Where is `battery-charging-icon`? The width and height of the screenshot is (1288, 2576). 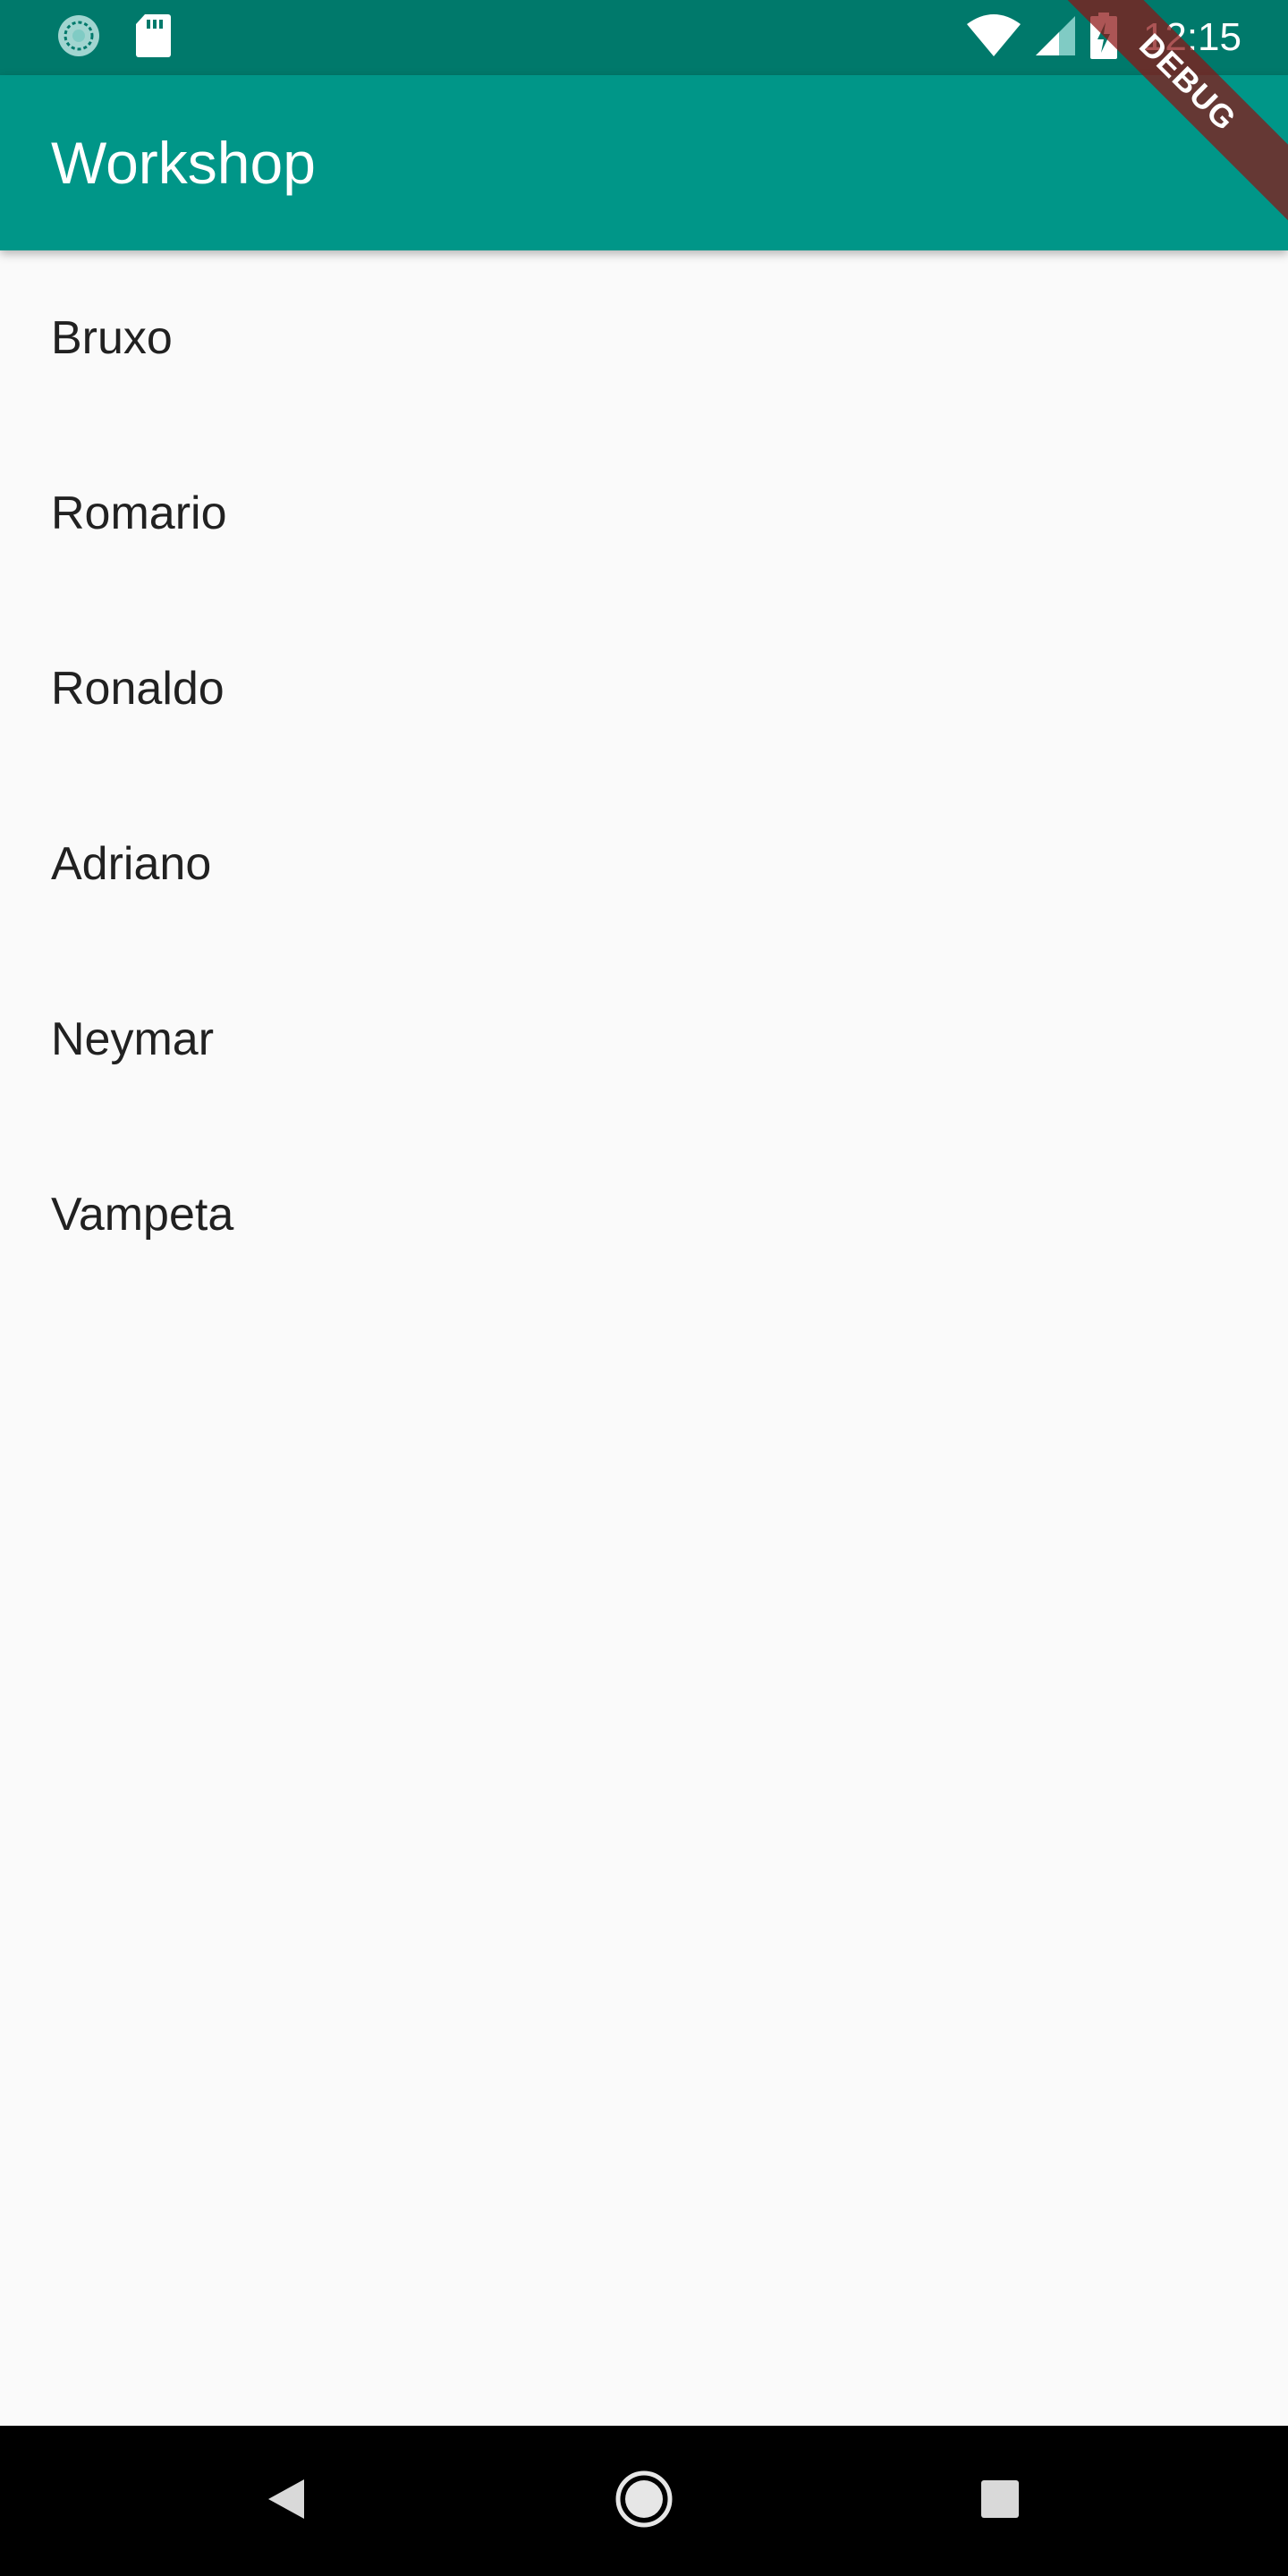 battery-charging-icon is located at coordinates (1103, 38).